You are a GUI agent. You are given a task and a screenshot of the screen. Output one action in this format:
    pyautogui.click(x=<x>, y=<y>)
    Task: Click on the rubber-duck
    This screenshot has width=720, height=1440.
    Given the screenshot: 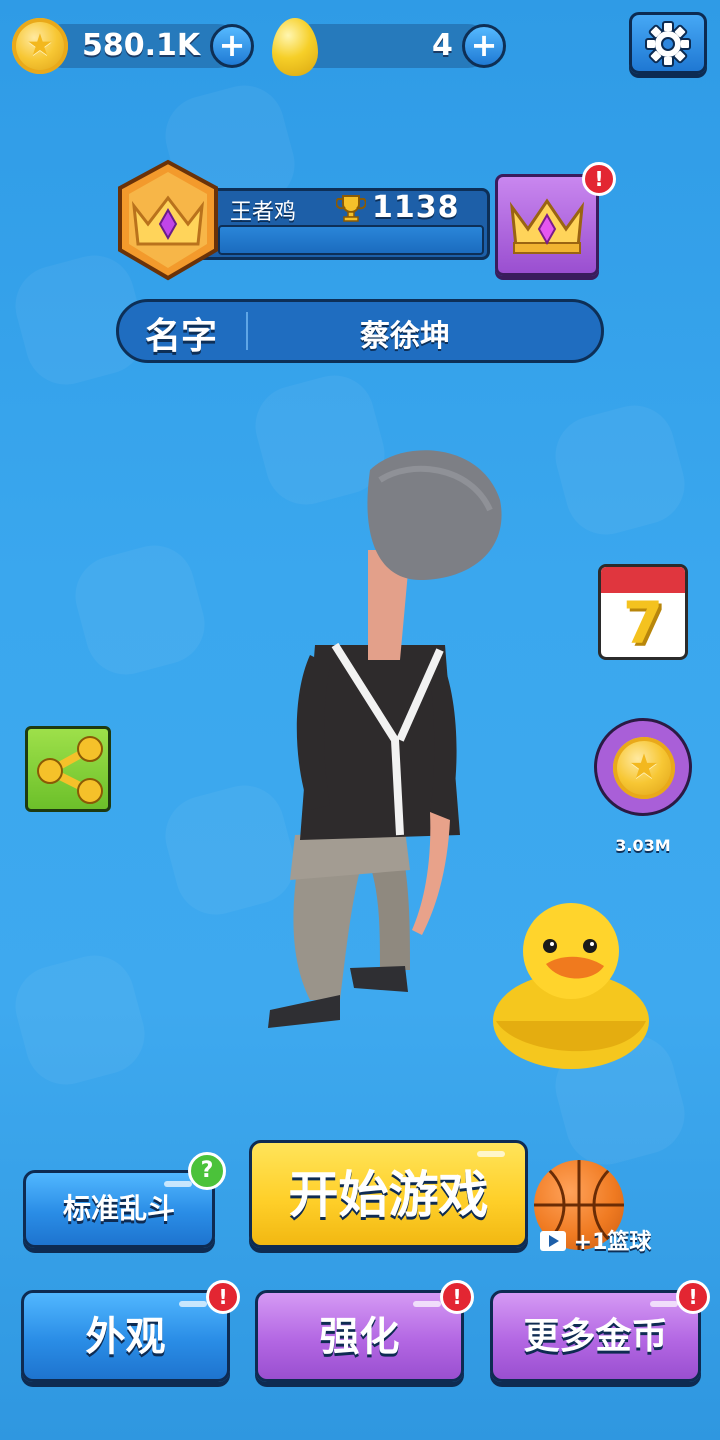 What is the action you would take?
    pyautogui.click(x=571, y=986)
    